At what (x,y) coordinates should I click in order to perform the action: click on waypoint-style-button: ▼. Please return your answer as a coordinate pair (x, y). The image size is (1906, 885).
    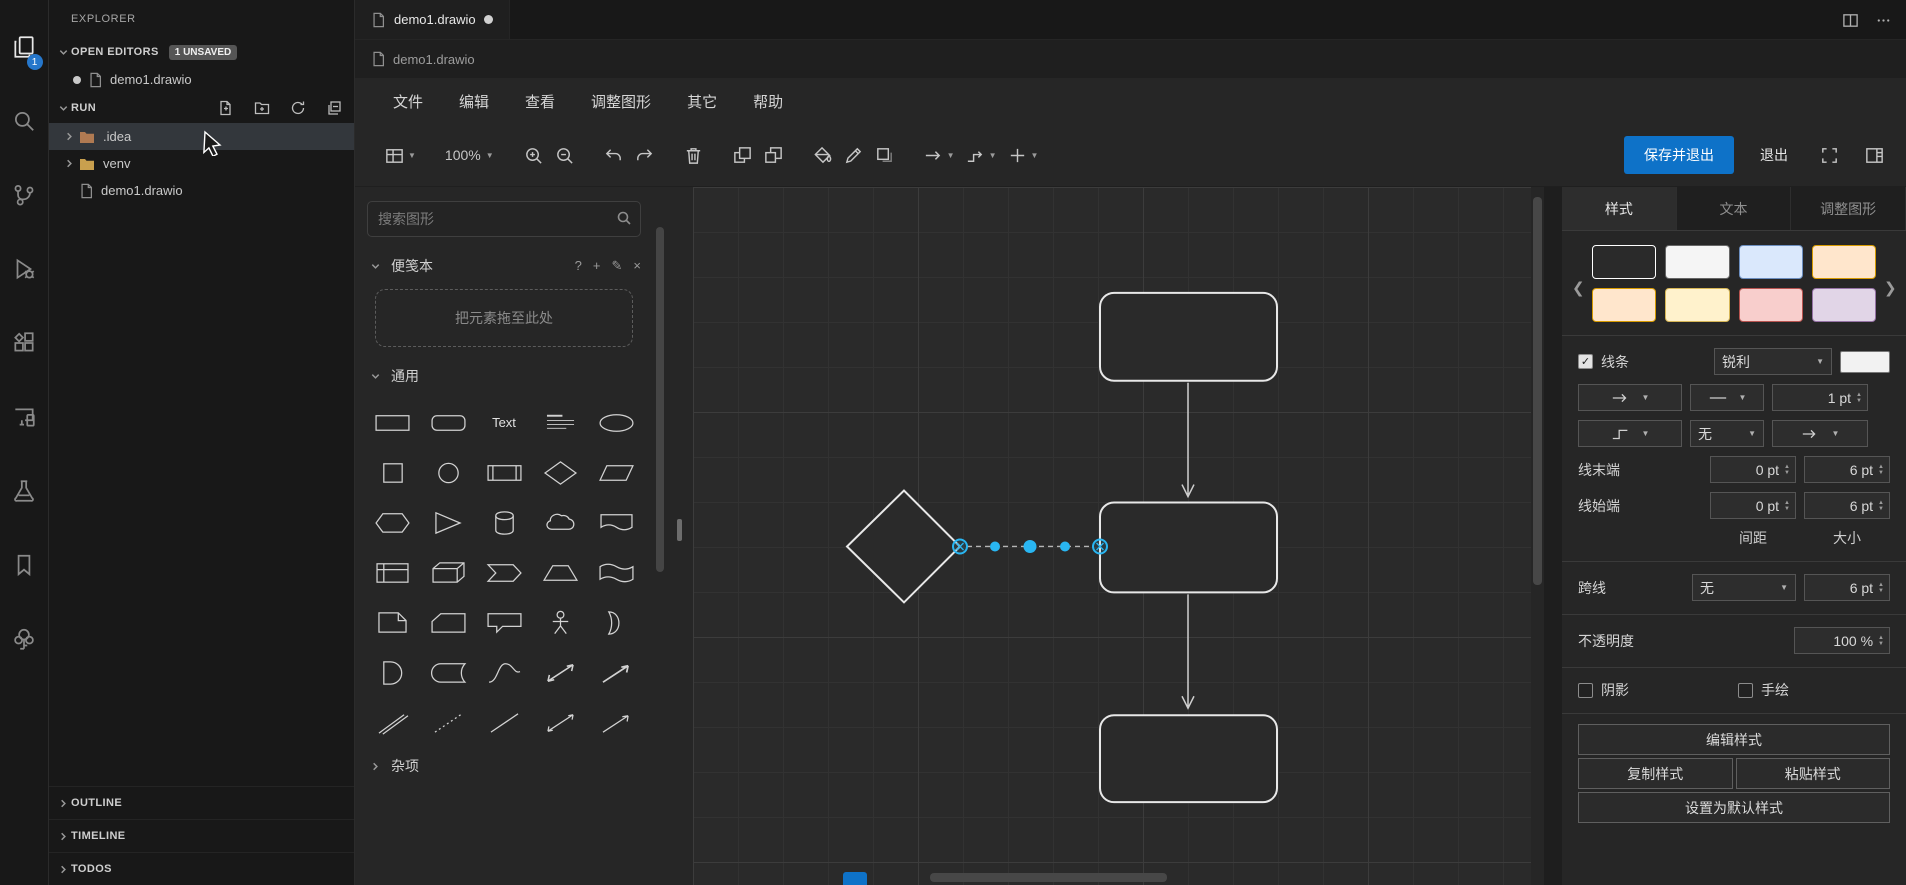
    Looking at the image, I should click on (1630, 433).